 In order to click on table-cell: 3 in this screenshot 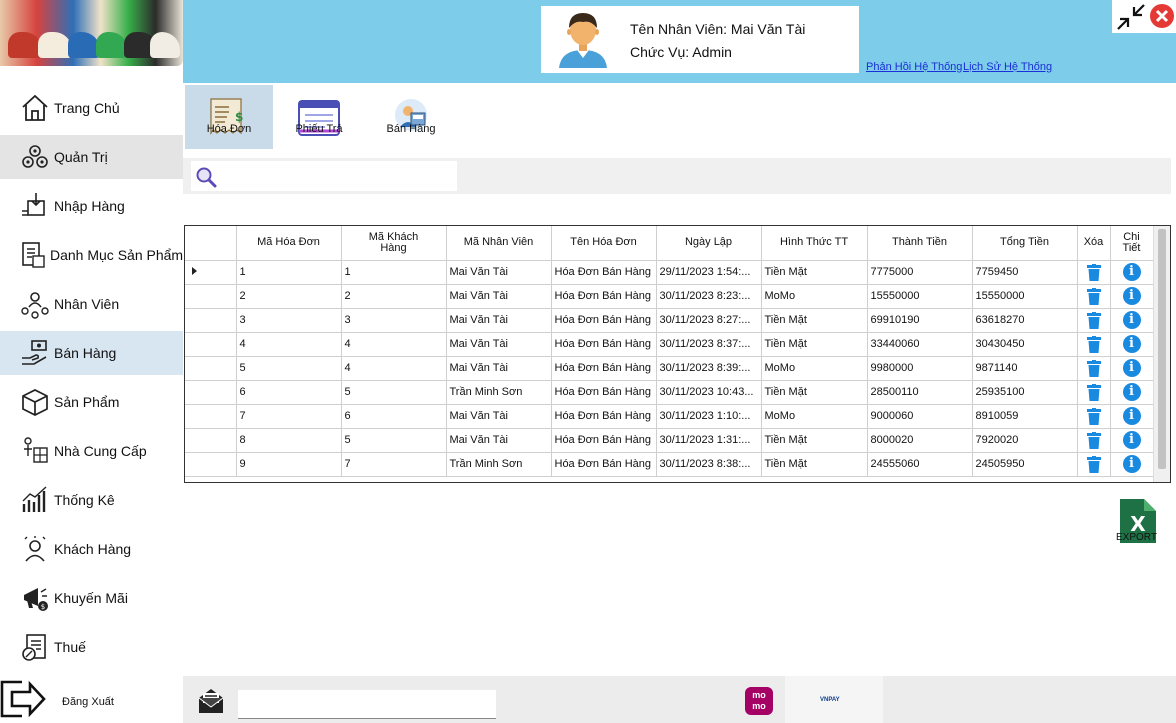, I will do `click(289, 320)`.